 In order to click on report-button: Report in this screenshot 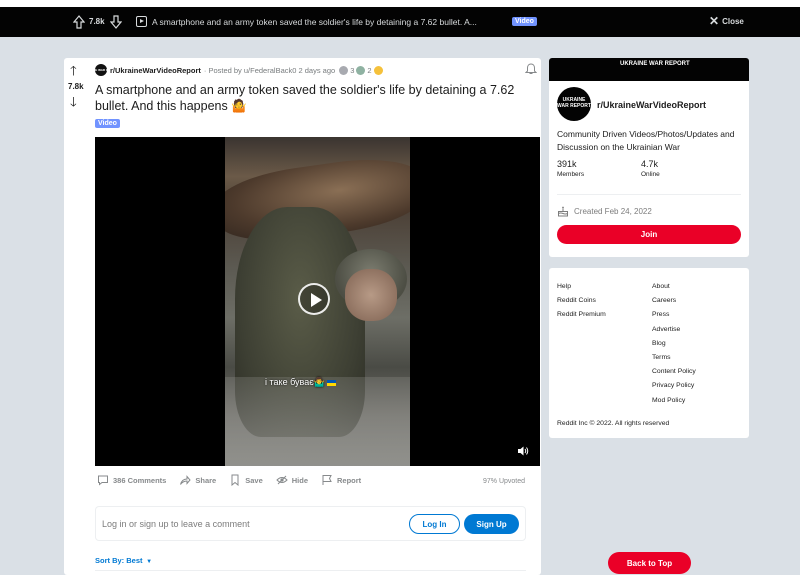, I will do `click(341, 480)`.